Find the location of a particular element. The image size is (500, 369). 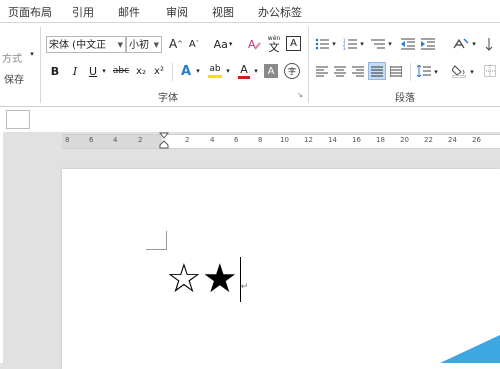

increase-indent-icon is located at coordinates (428, 44).